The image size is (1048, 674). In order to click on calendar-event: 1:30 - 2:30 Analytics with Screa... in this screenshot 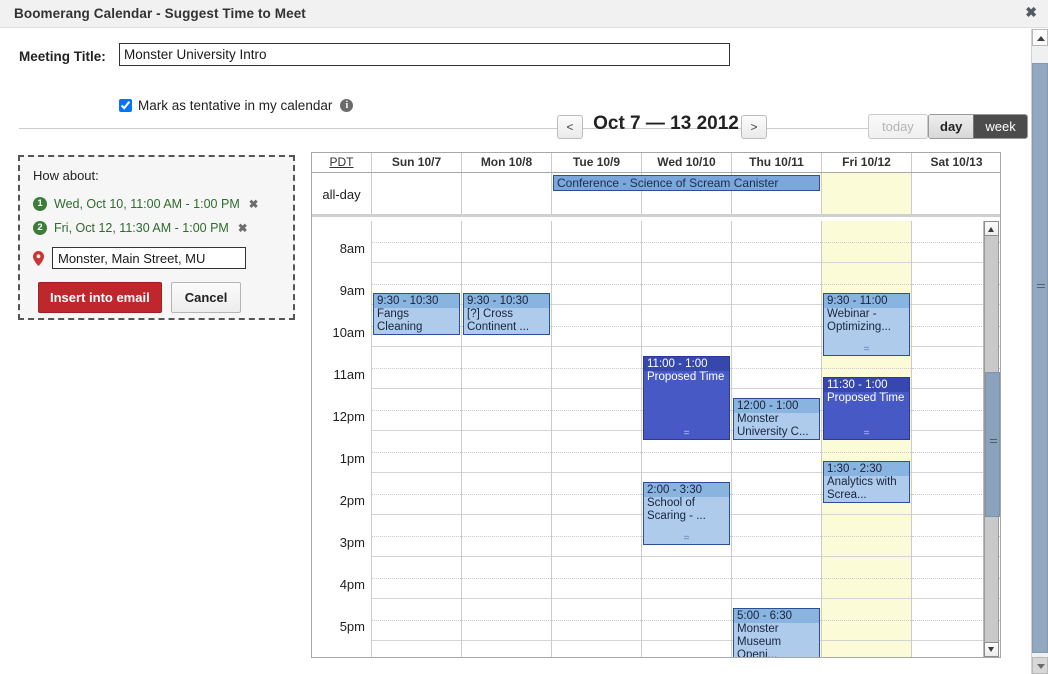, I will do `click(866, 482)`.